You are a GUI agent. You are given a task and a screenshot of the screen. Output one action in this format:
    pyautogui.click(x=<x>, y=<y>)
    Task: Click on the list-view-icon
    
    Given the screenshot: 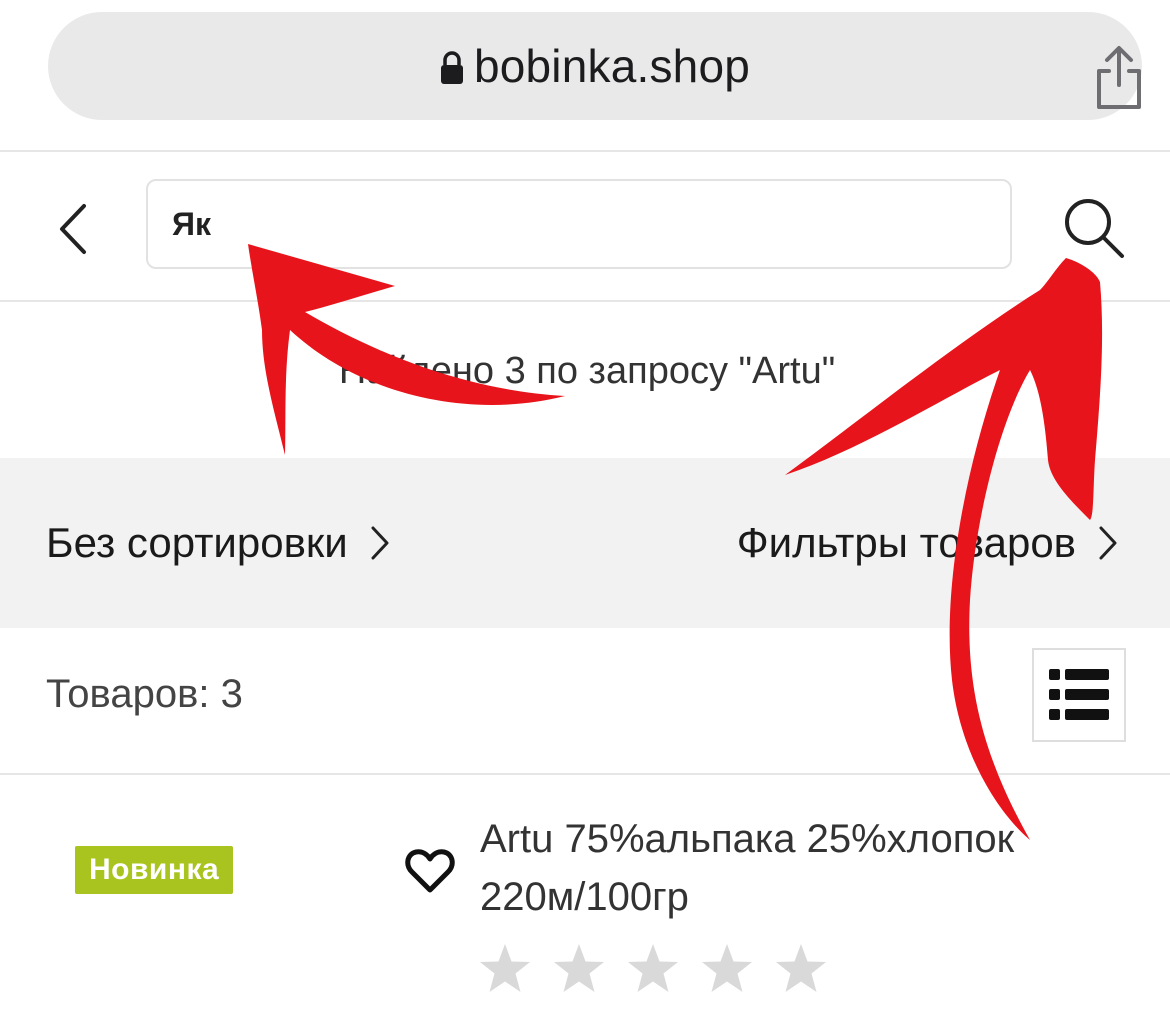 What is the action you would take?
    pyautogui.click(x=1079, y=694)
    